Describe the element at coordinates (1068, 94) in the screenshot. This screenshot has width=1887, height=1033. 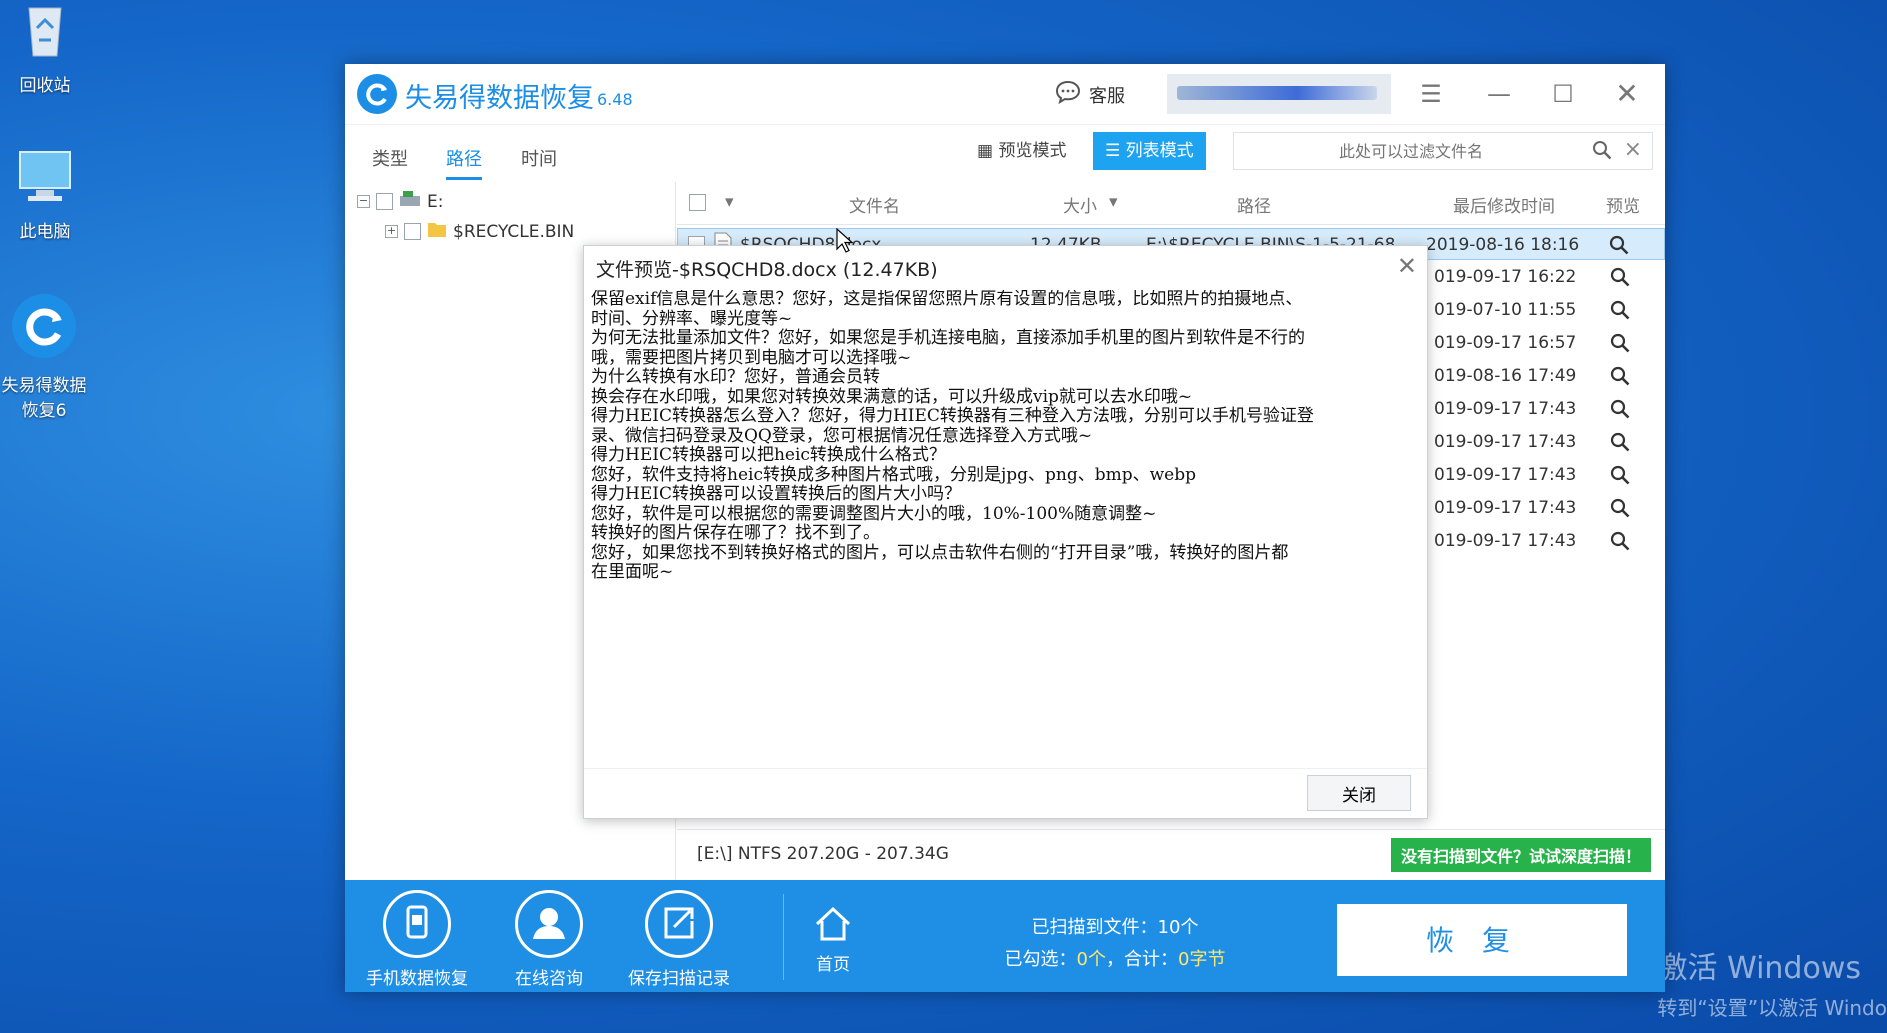
I see `chat-icon` at that location.